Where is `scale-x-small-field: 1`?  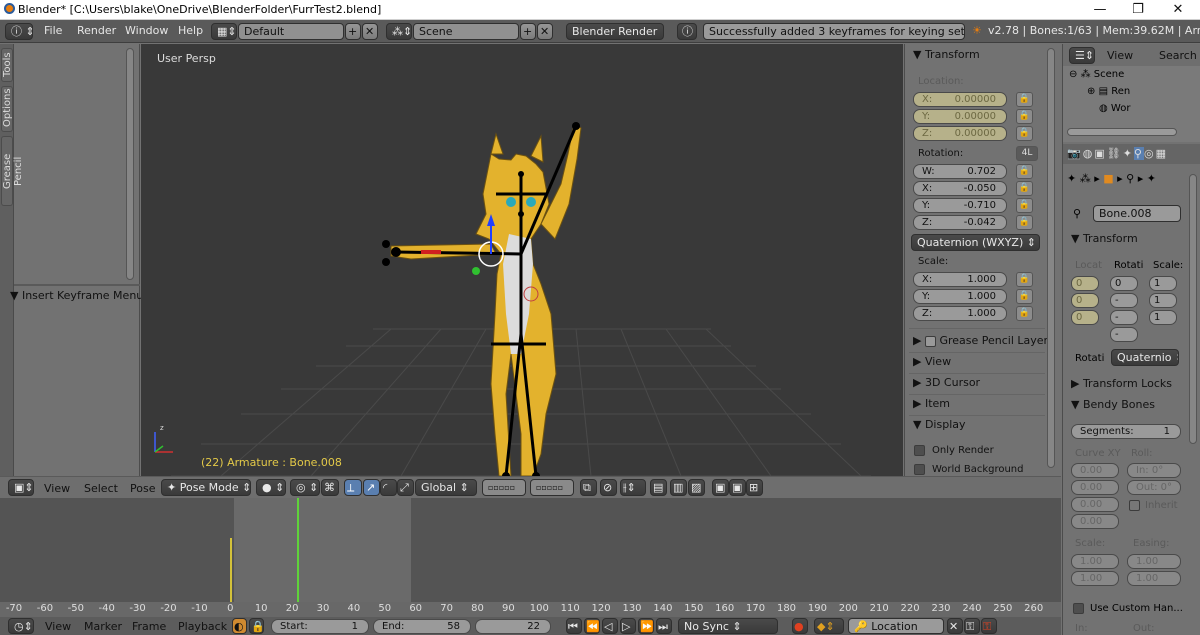 scale-x-small-field: 1 is located at coordinates (1163, 283).